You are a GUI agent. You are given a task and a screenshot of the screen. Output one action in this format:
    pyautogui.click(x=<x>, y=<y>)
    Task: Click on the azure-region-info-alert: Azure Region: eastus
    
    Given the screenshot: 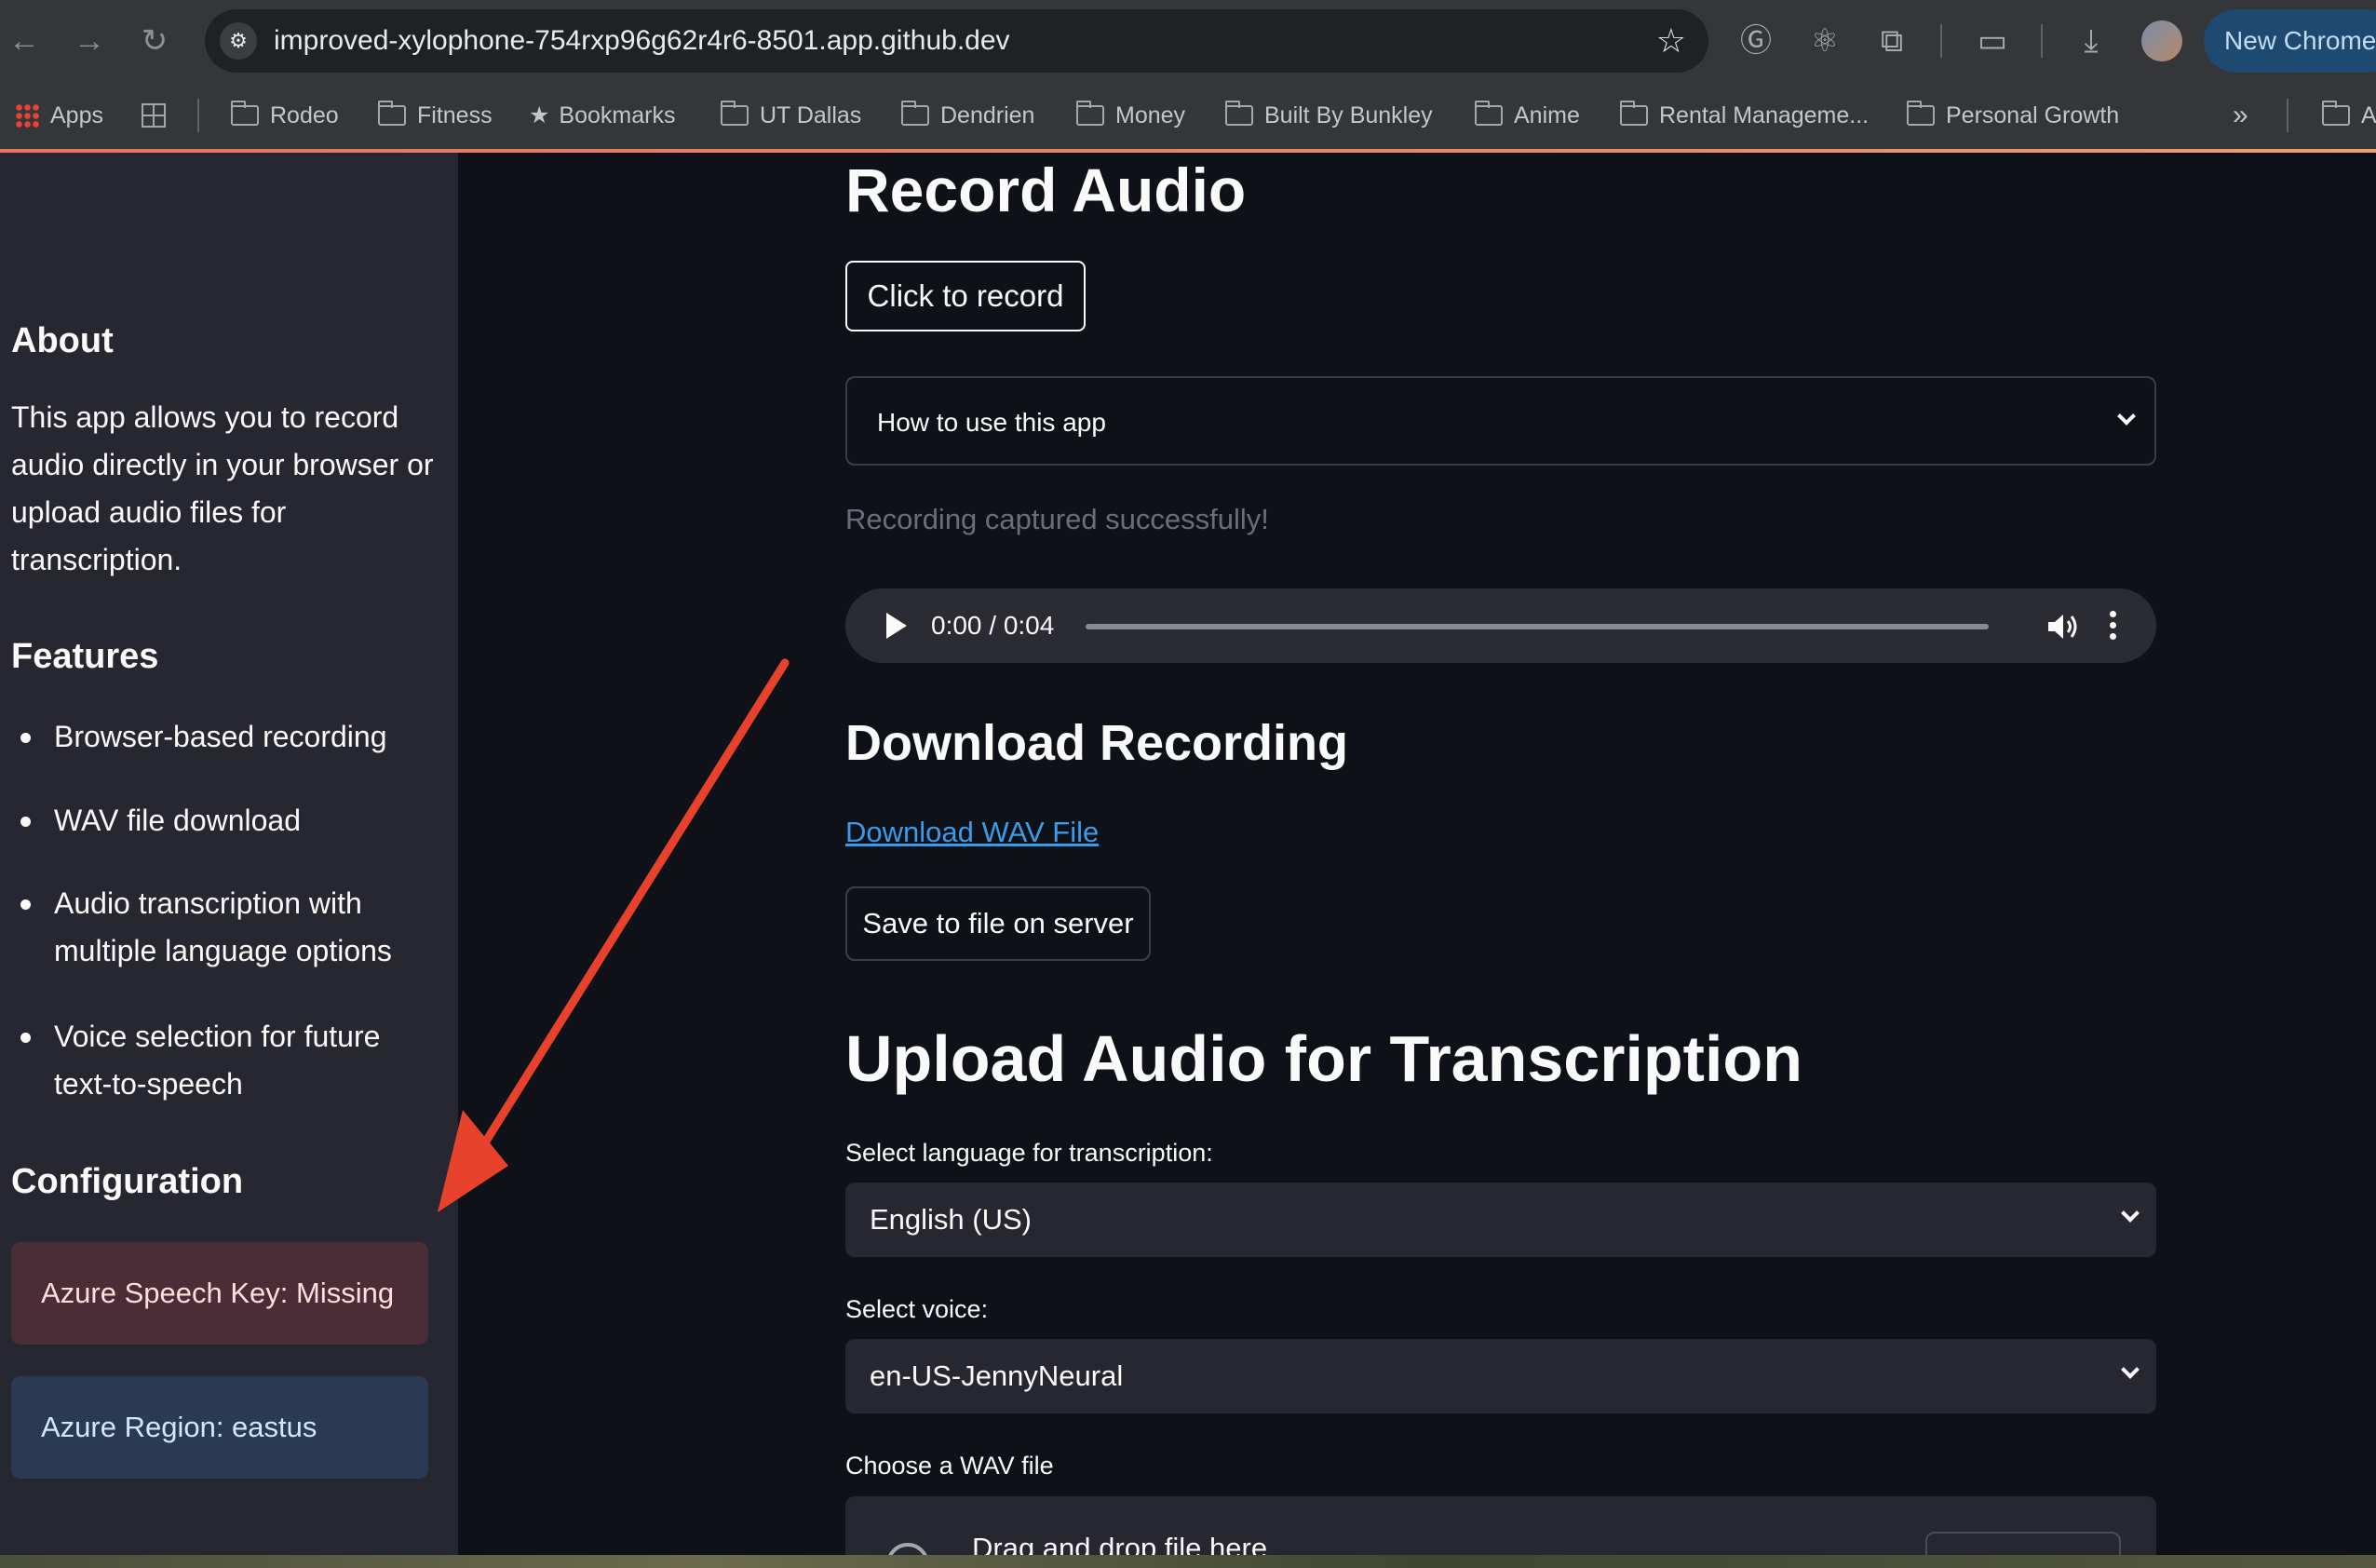 What is the action you would take?
    pyautogui.click(x=220, y=1427)
    